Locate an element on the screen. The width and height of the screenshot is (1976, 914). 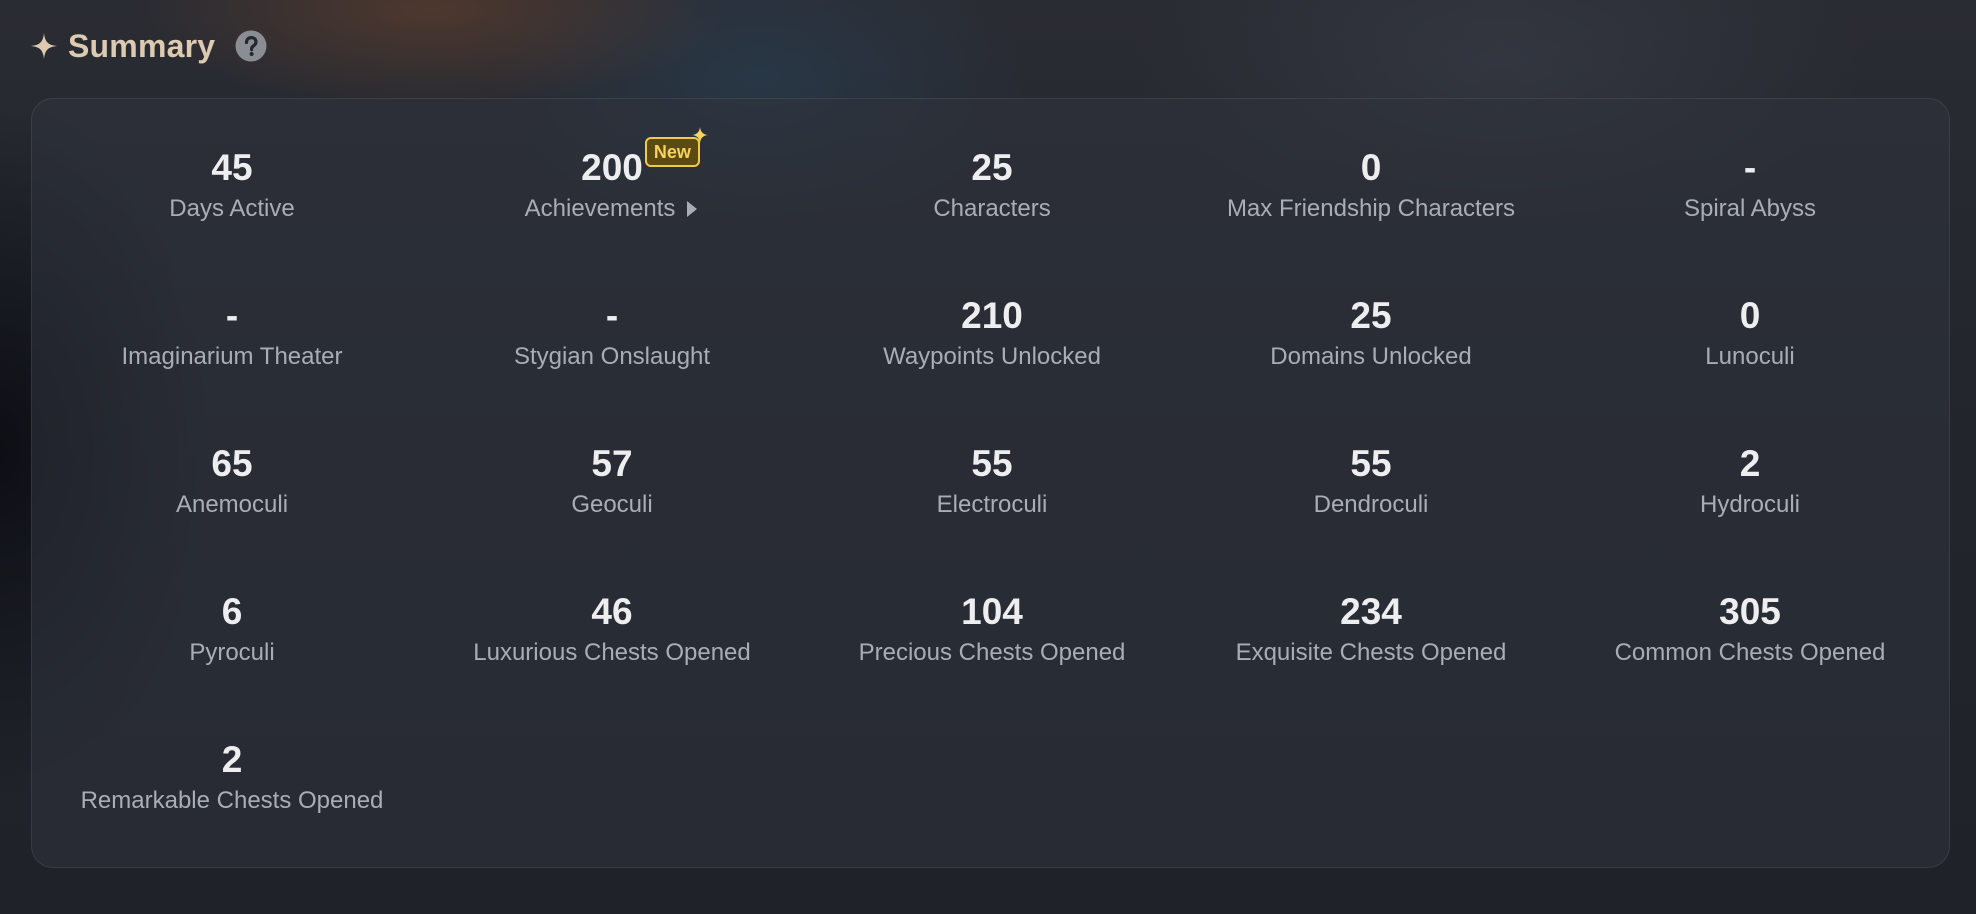
stat-value: 6 is located at coordinates (232, 611).